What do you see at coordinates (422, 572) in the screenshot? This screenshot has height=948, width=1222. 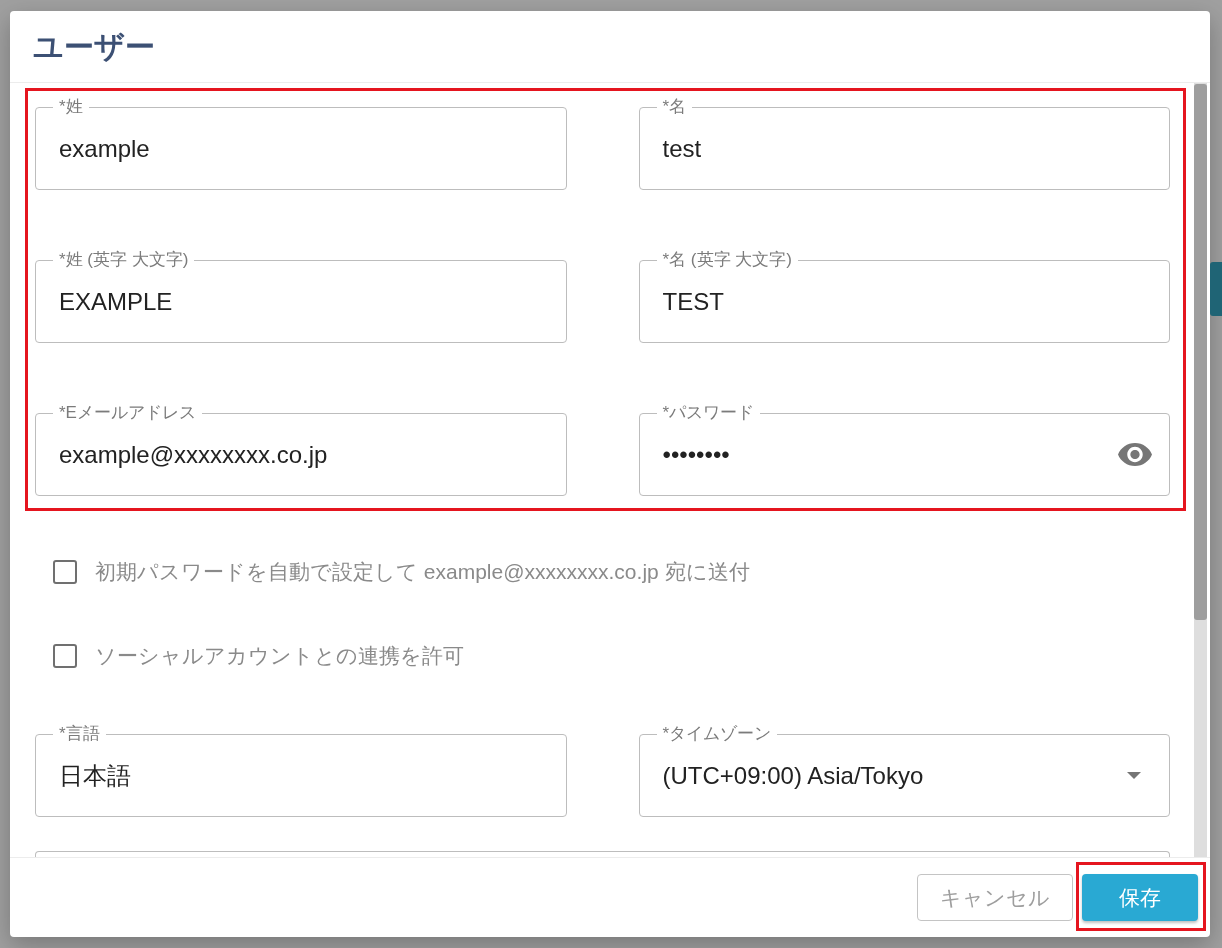 I see `checkbox-label: 初期パスワードを自動で設定して example@xxxxxxxx.co.jp 宛に送付` at bounding box center [422, 572].